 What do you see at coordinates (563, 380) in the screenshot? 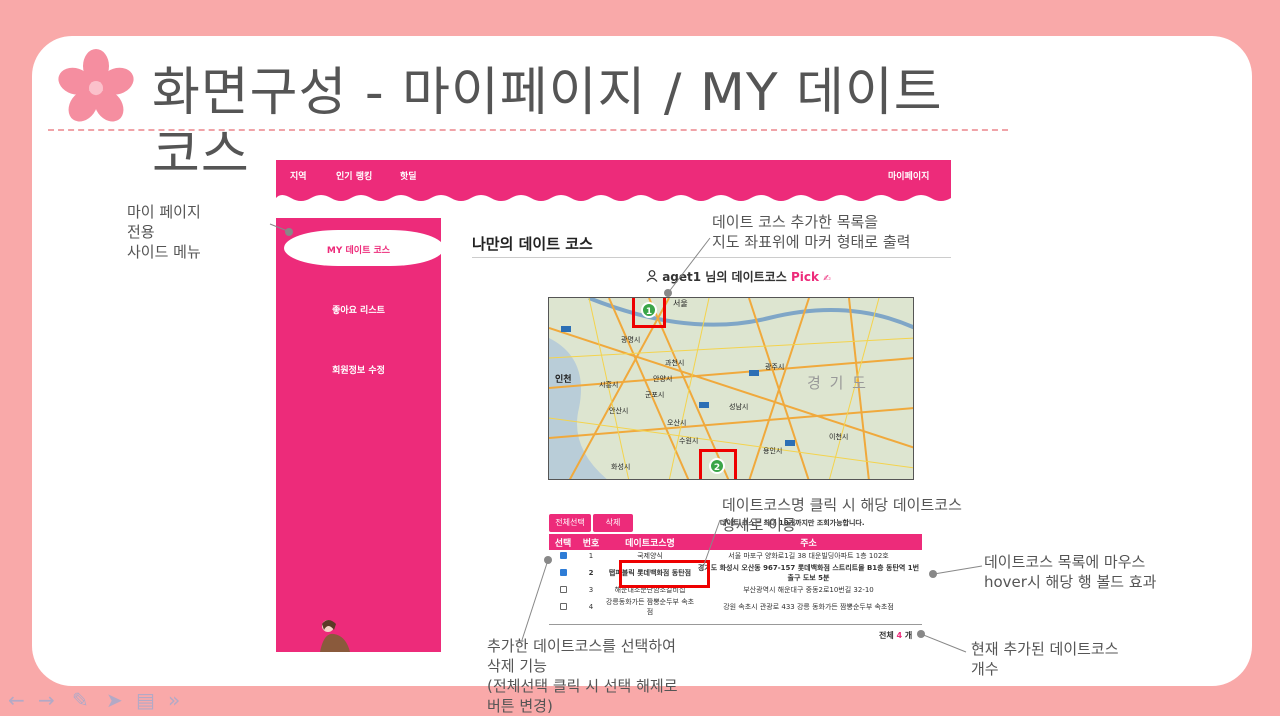
I see `map-label: 인천` at bounding box center [563, 380].